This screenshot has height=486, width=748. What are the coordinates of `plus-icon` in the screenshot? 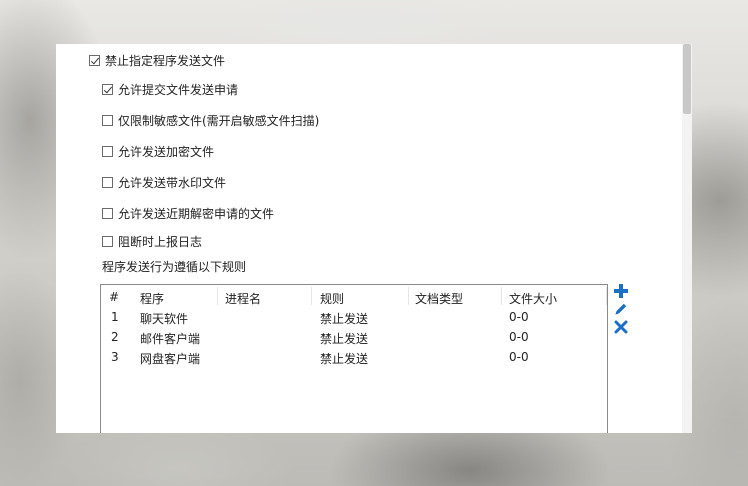 It's located at (621, 291).